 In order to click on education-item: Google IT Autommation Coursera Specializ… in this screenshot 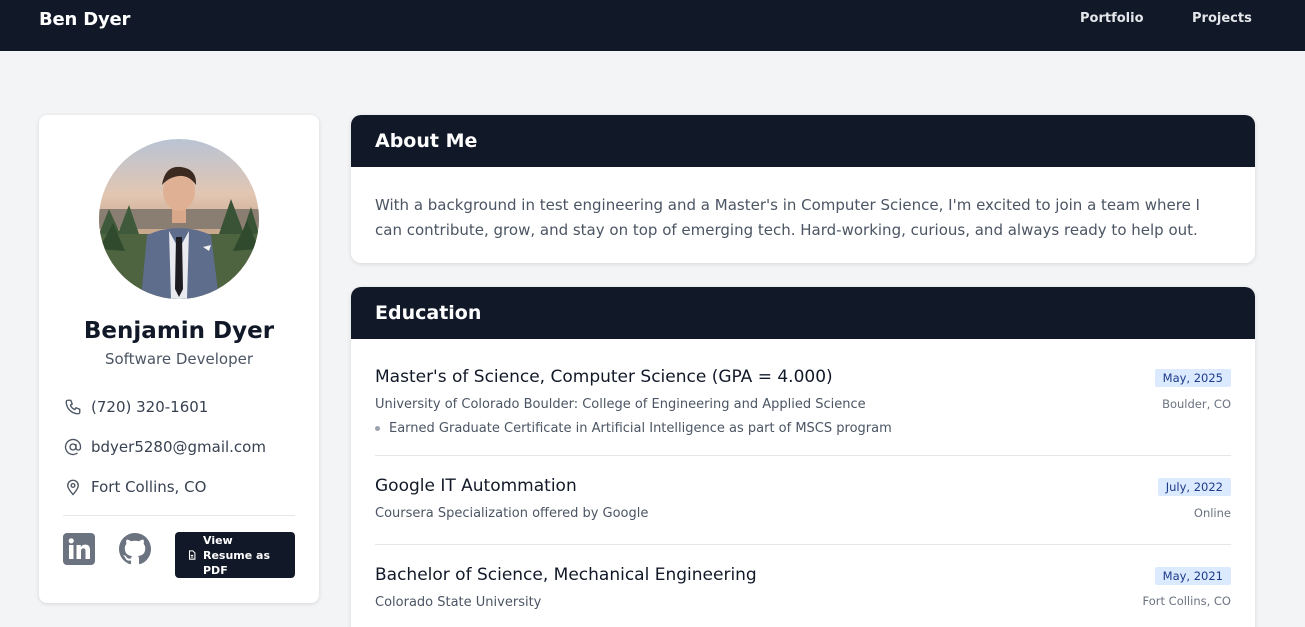, I will do `click(803, 500)`.